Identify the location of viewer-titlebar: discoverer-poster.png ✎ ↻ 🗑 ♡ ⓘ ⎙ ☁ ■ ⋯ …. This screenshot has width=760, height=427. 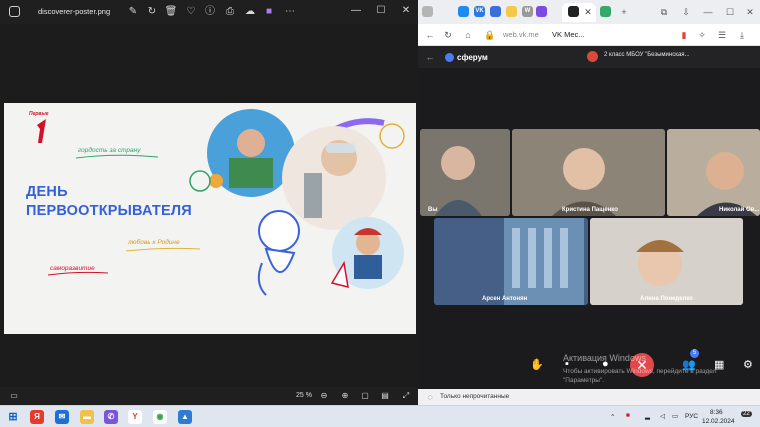
(209, 12).